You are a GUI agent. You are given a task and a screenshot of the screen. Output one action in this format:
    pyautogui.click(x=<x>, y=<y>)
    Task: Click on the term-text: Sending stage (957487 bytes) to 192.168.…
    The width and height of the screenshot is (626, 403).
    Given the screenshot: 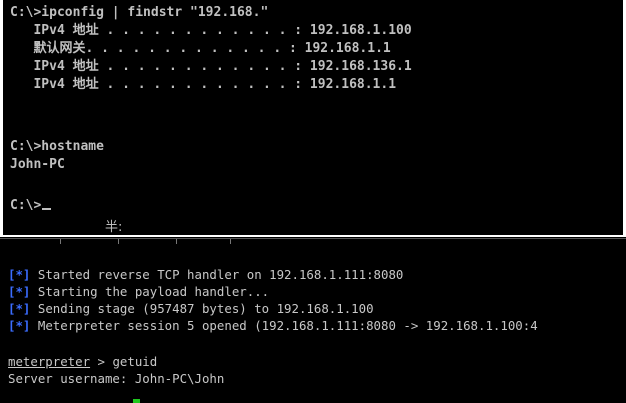 What is the action you would take?
    pyautogui.click(x=205, y=308)
    